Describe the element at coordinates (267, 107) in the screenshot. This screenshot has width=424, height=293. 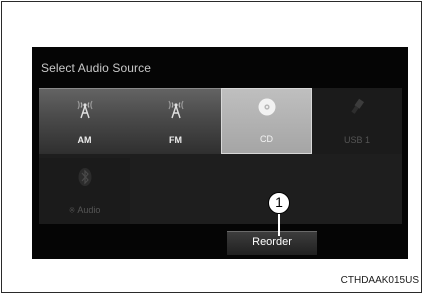
I see `disc-icon` at that location.